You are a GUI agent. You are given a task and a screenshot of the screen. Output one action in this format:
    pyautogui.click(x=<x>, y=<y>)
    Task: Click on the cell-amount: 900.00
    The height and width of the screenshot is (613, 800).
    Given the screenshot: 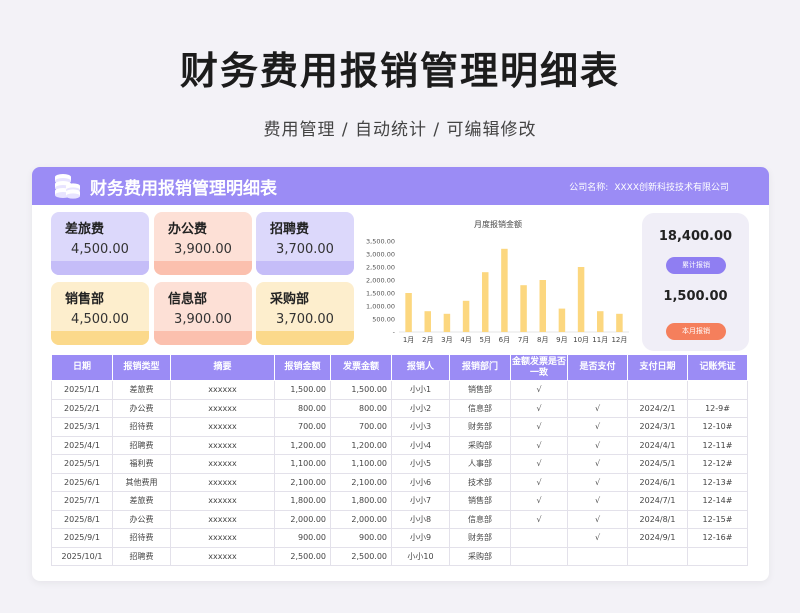 What is the action you would take?
    pyautogui.click(x=302, y=538)
    